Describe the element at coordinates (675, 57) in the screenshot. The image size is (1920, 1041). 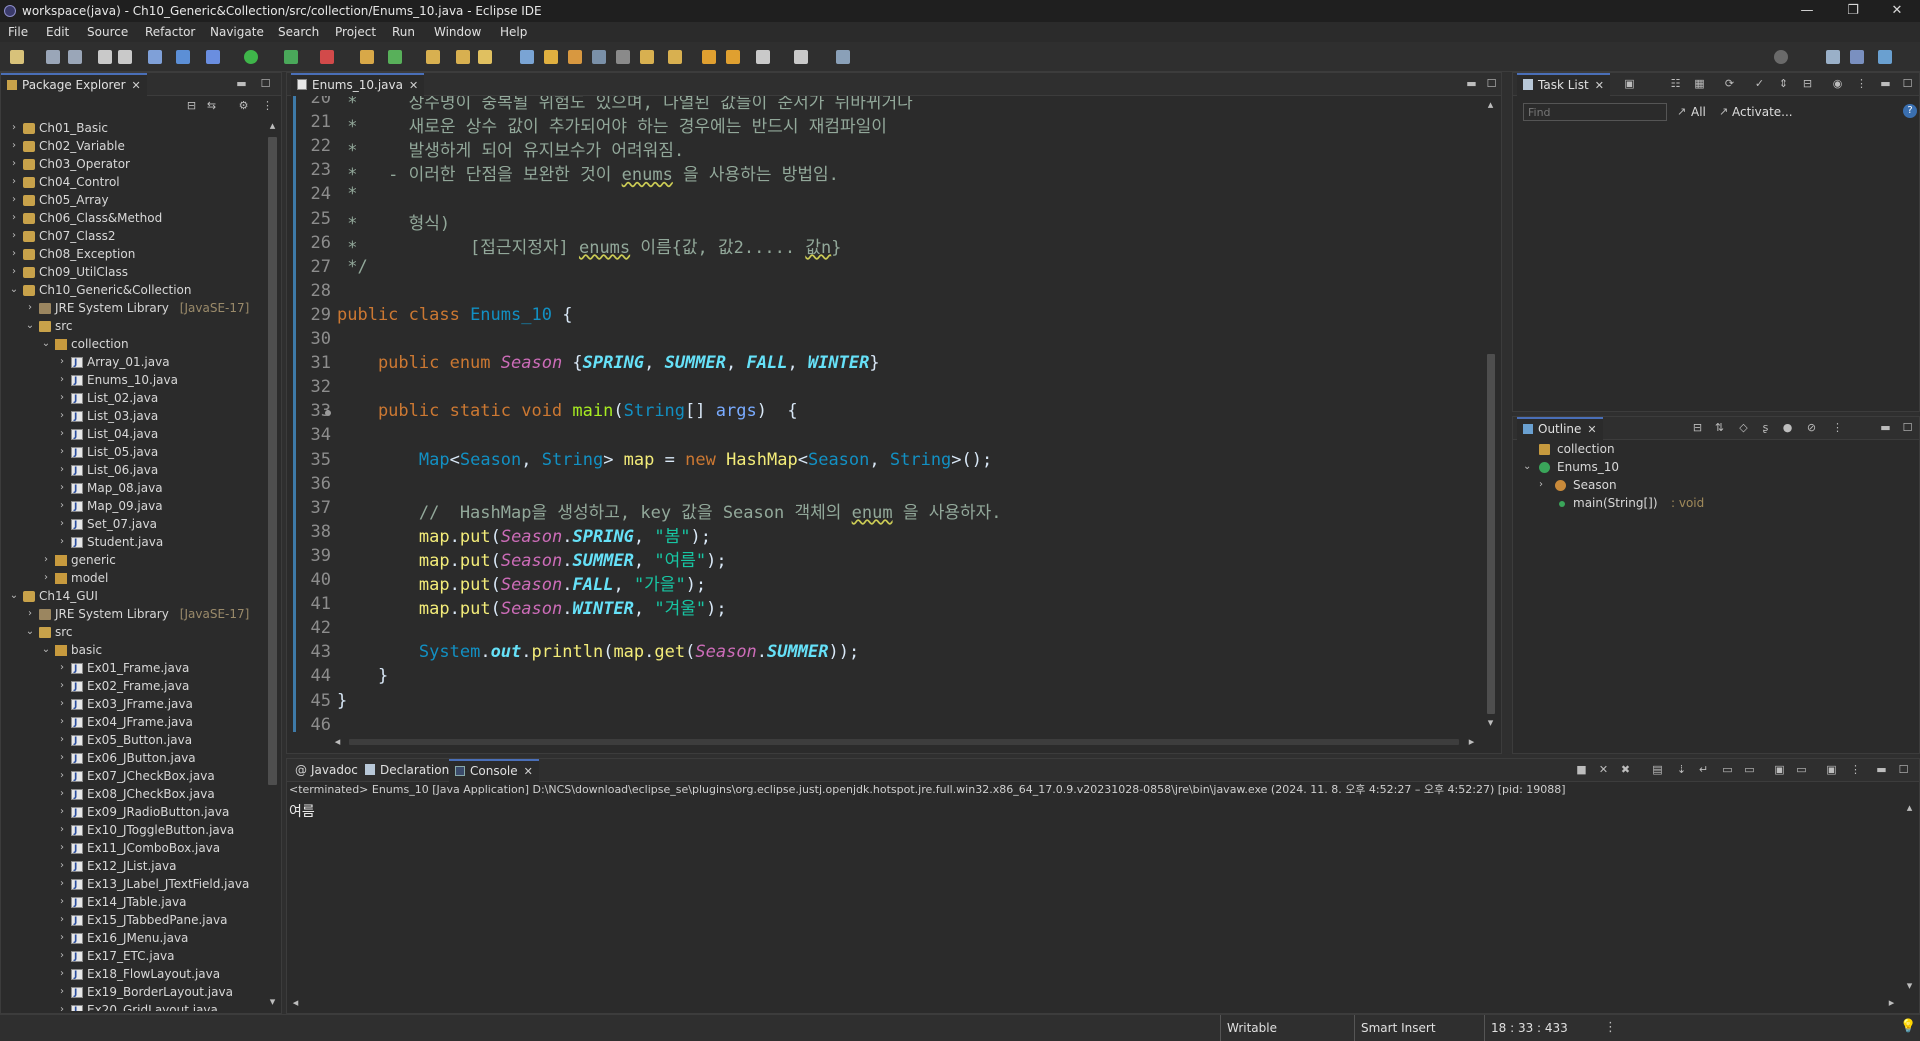
I see `annotation-nav-icon` at that location.